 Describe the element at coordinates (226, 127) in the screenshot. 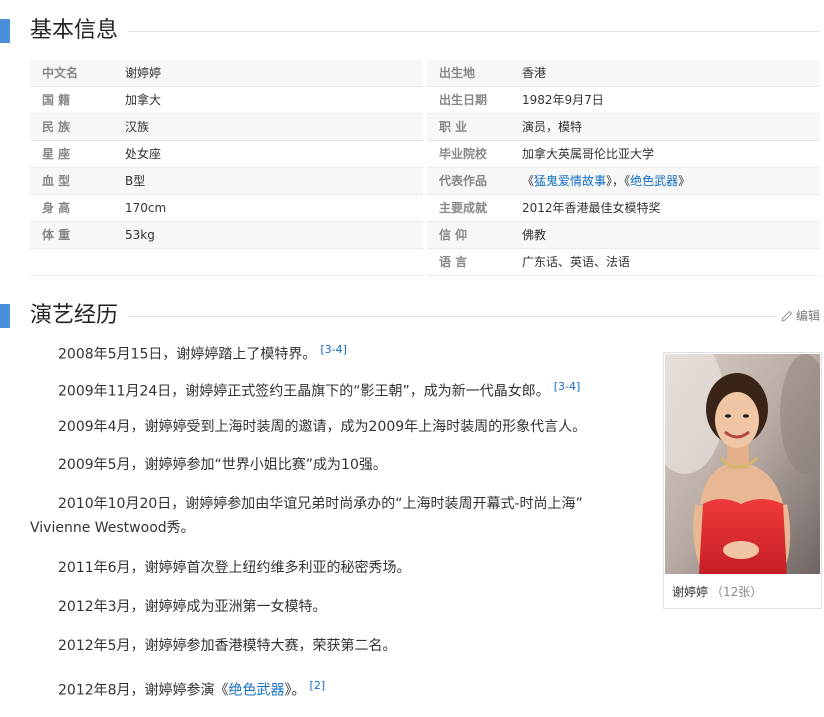

I see `info-row: 民 族 汉族` at that location.